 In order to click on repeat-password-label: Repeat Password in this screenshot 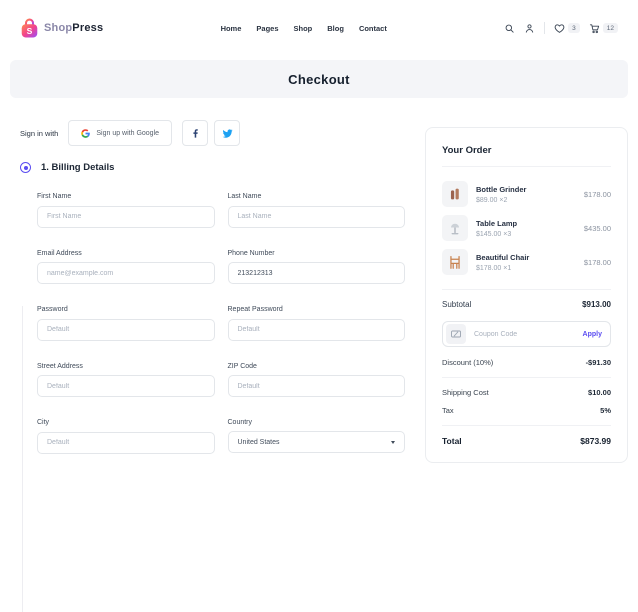, I will do `click(255, 309)`.